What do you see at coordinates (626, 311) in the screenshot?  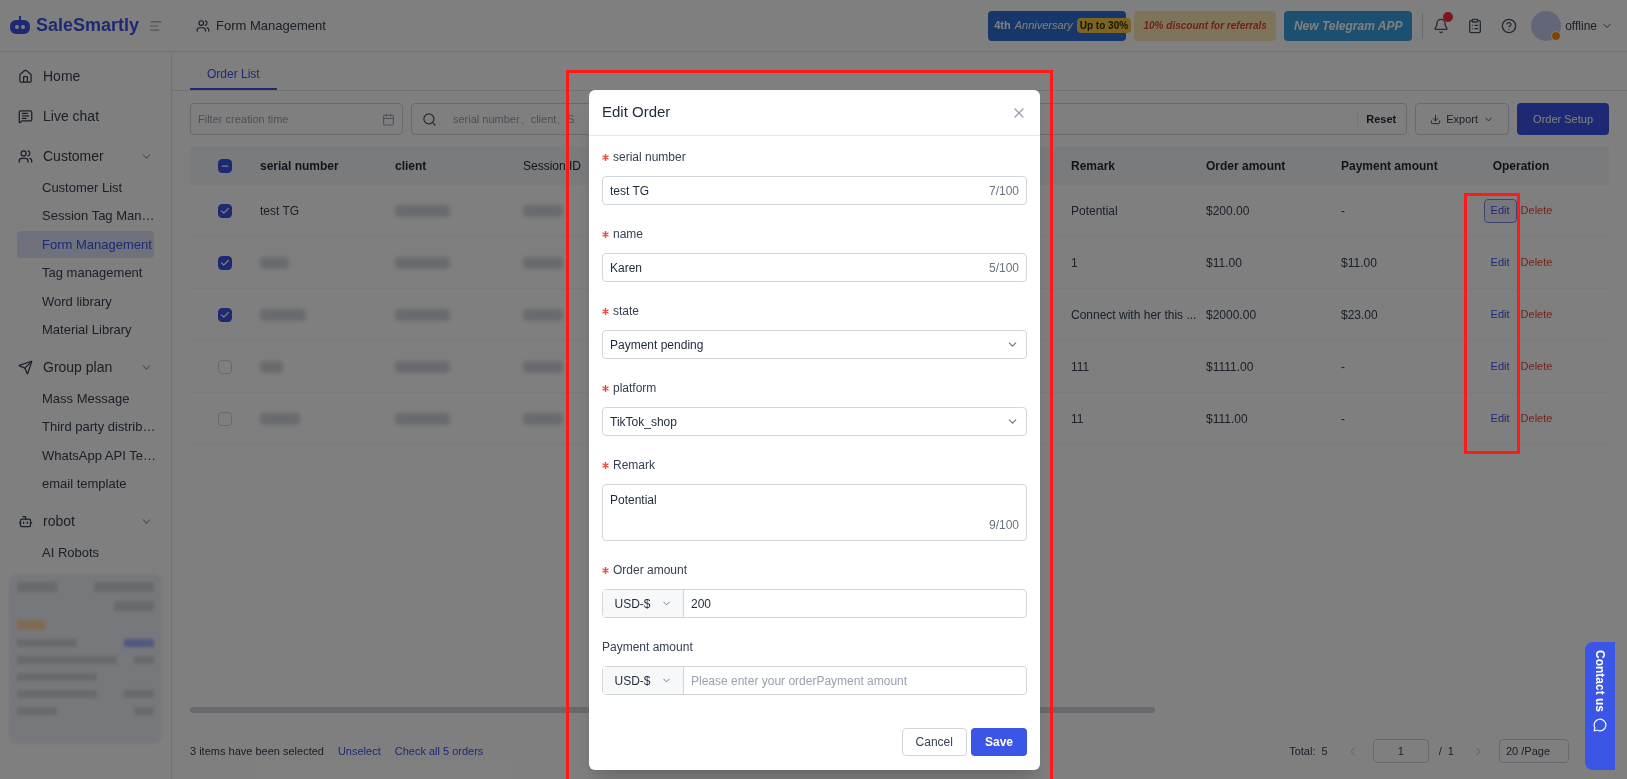 I see `field-label: state` at bounding box center [626, 311].